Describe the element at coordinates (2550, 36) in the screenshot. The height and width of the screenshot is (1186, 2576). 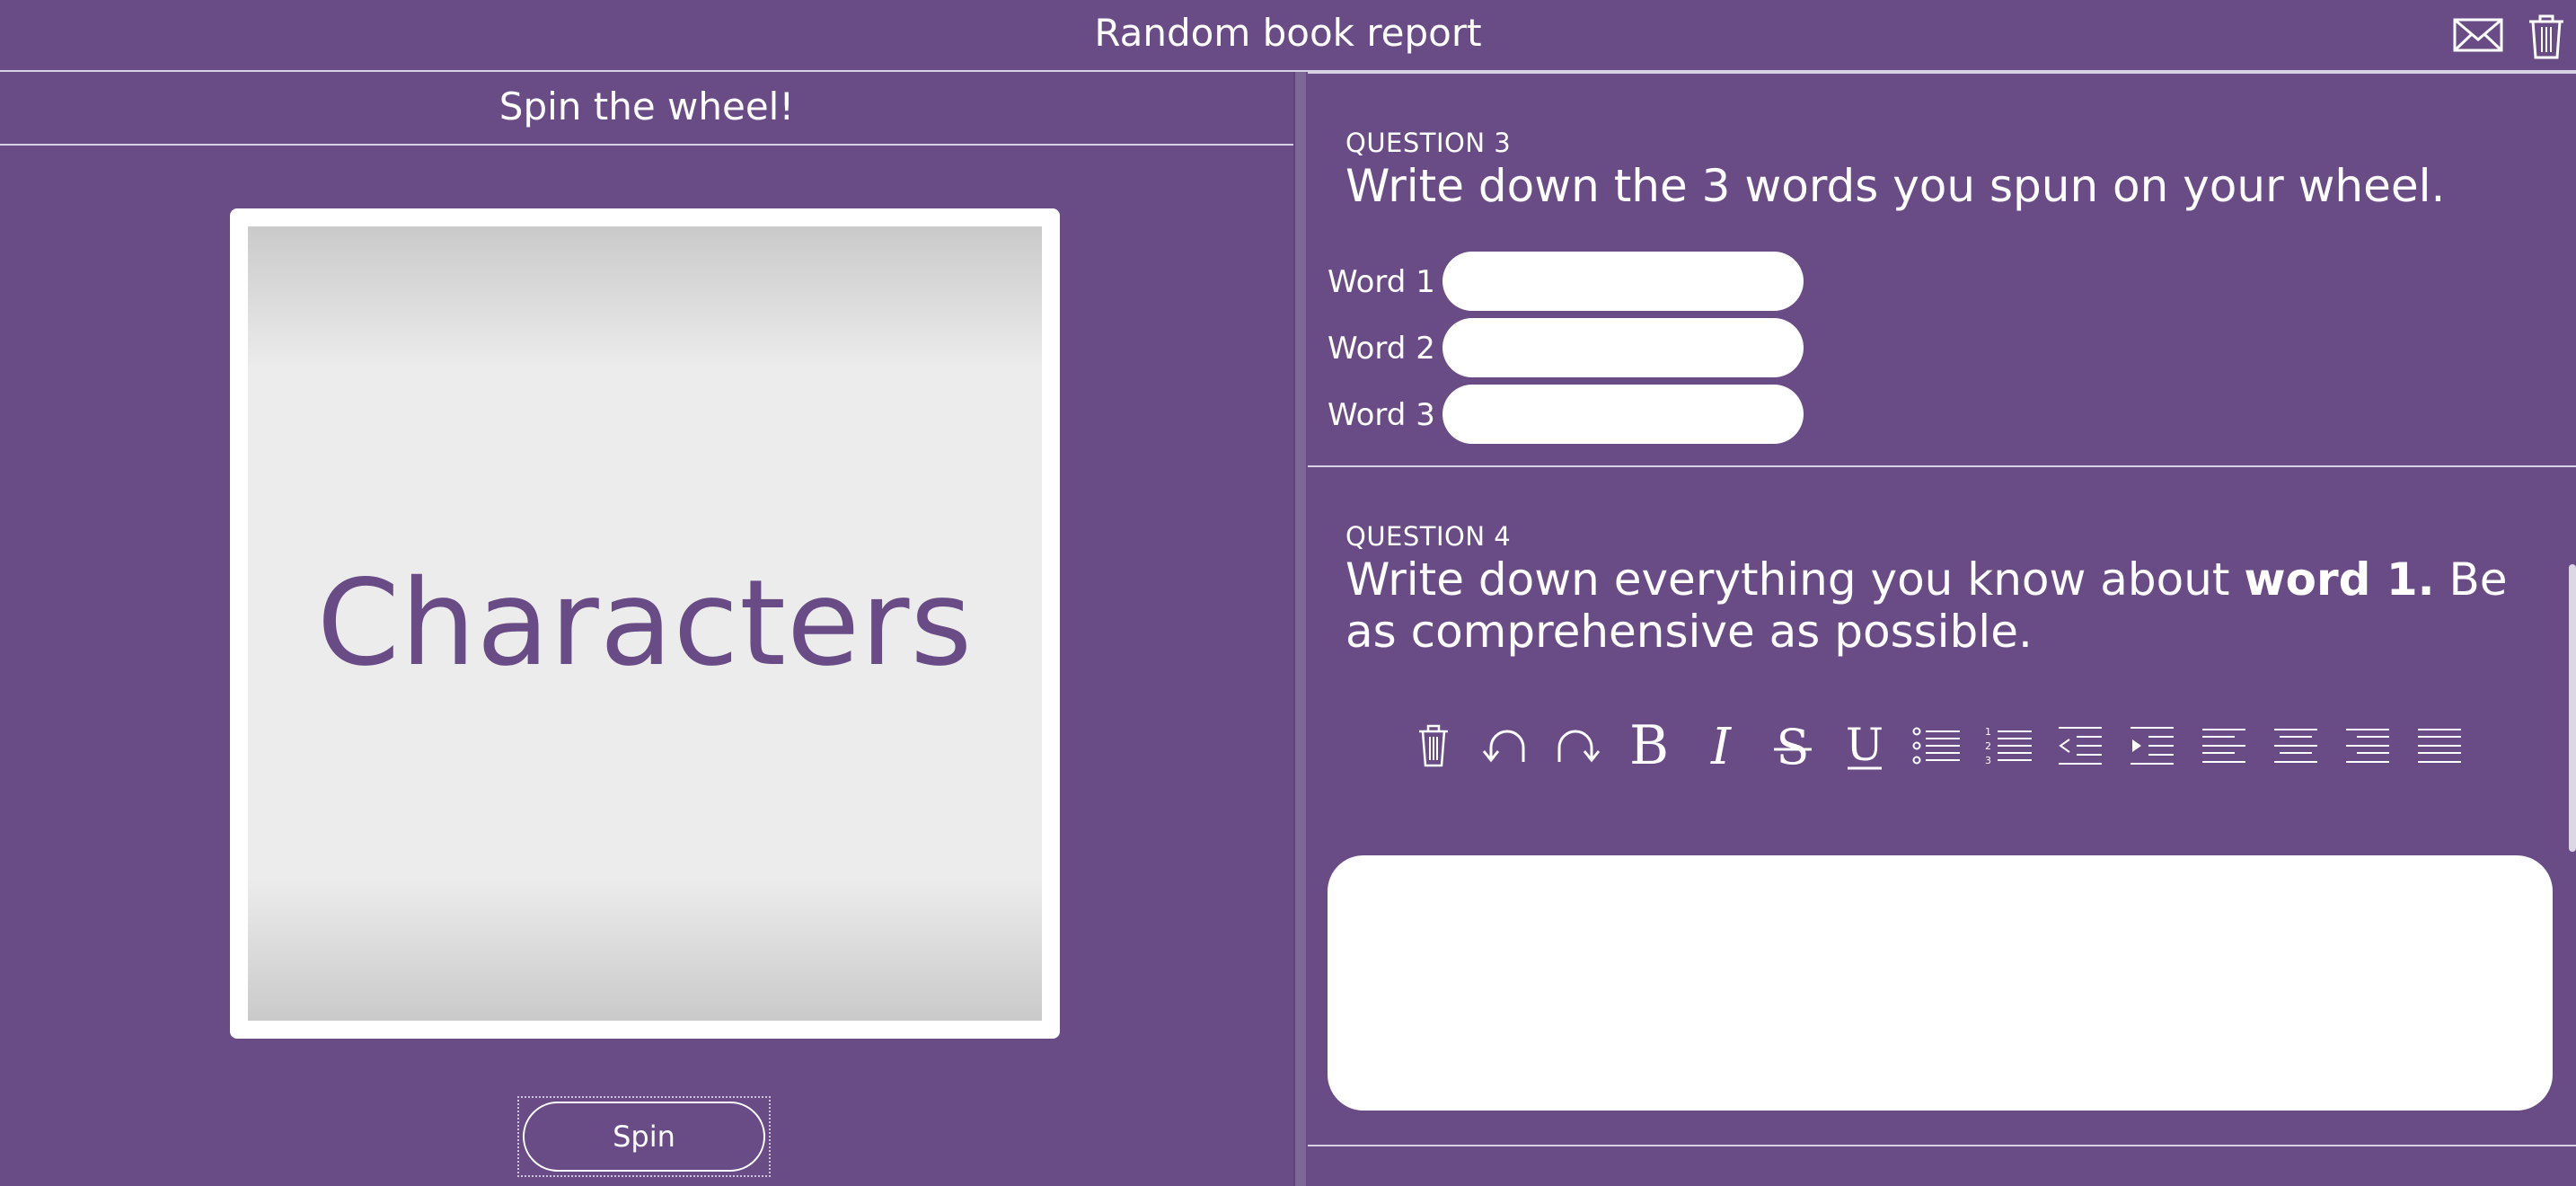
I see `trash-icon` at that location.